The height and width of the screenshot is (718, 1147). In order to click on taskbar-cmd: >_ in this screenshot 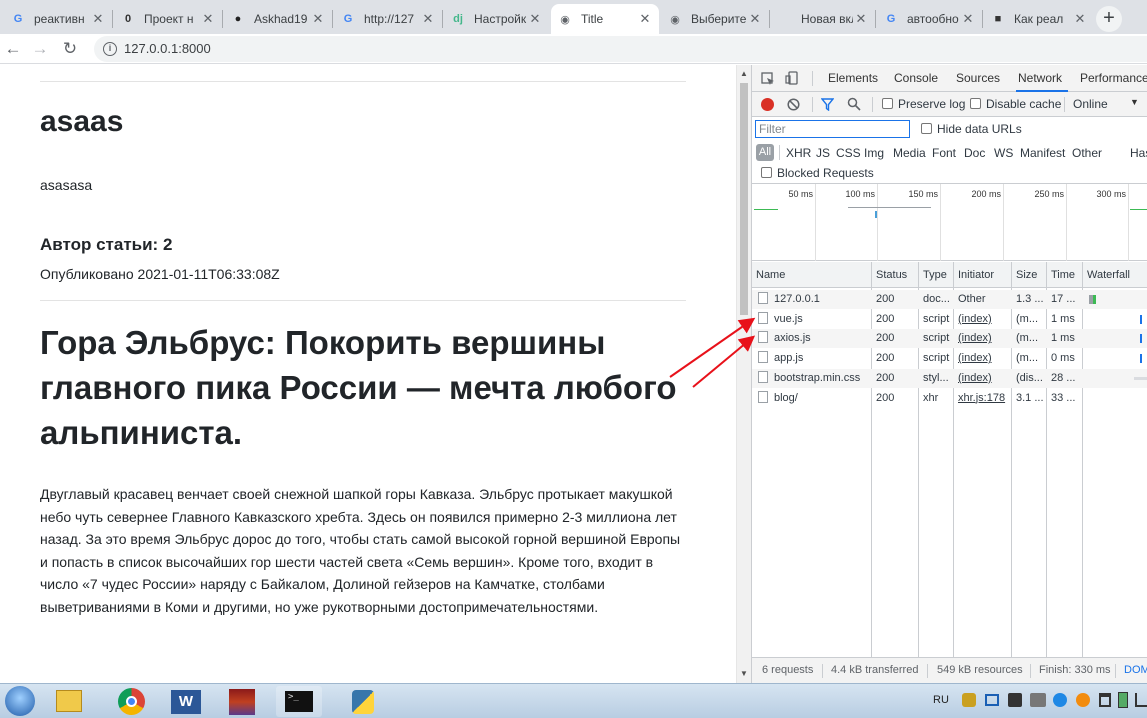, I will do `click(299, 701)`.